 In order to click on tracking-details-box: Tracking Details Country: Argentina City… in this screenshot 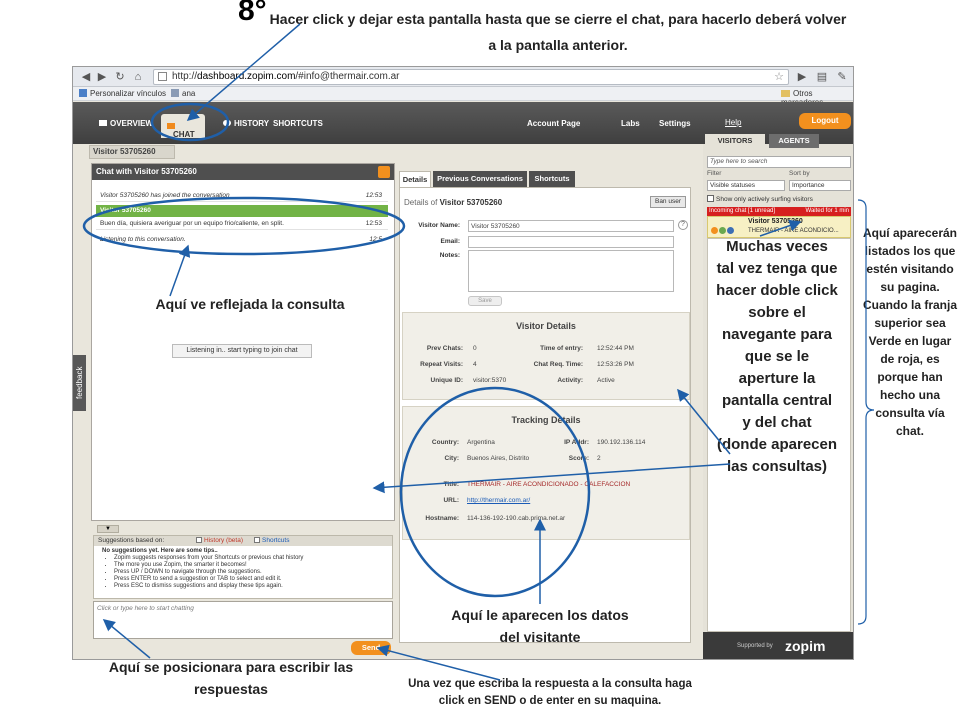, I will do `click(546, 473)`.